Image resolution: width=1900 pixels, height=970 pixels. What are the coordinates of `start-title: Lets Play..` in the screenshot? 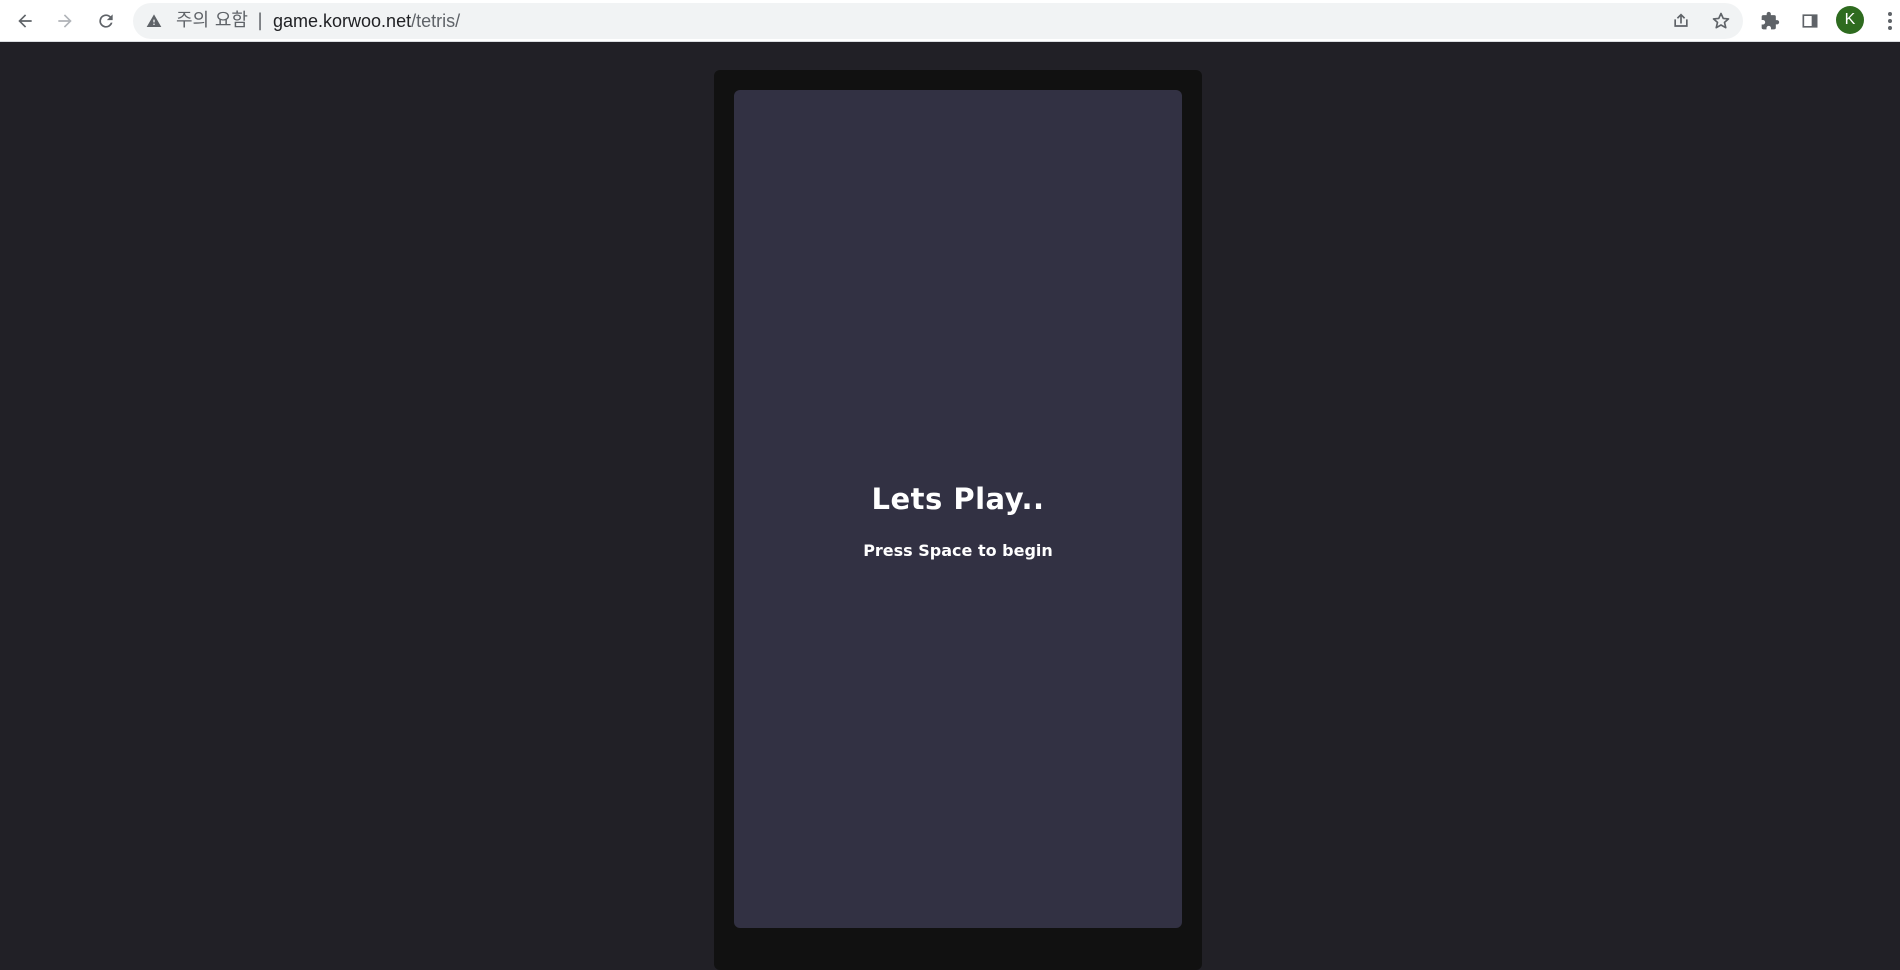 It's located at (958, 499).